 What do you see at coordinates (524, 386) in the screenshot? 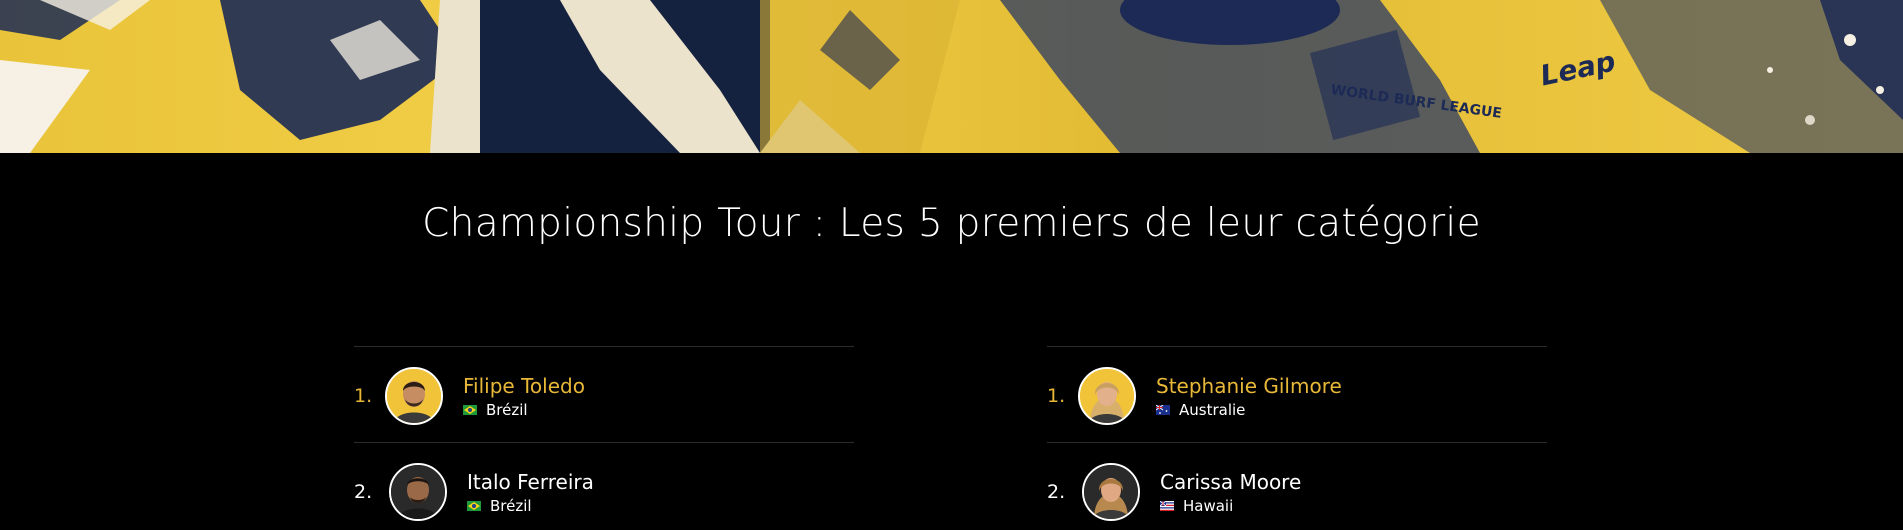
I see `surfer-name: Filipe Toledo` at bounding box center [524, 386].